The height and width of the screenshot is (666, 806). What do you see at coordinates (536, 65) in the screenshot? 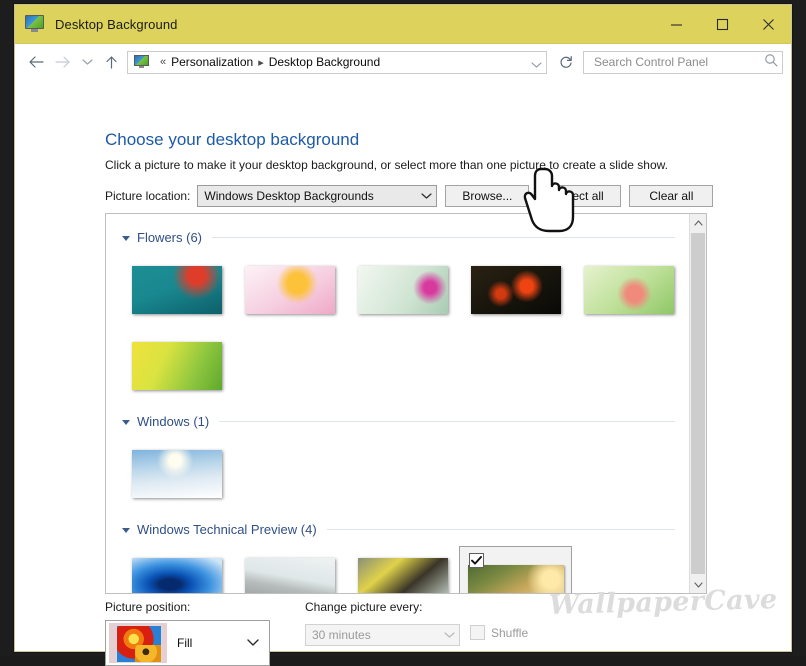
I see `breadcrumb-dropdown-icon` at bounding box center [536, 65].